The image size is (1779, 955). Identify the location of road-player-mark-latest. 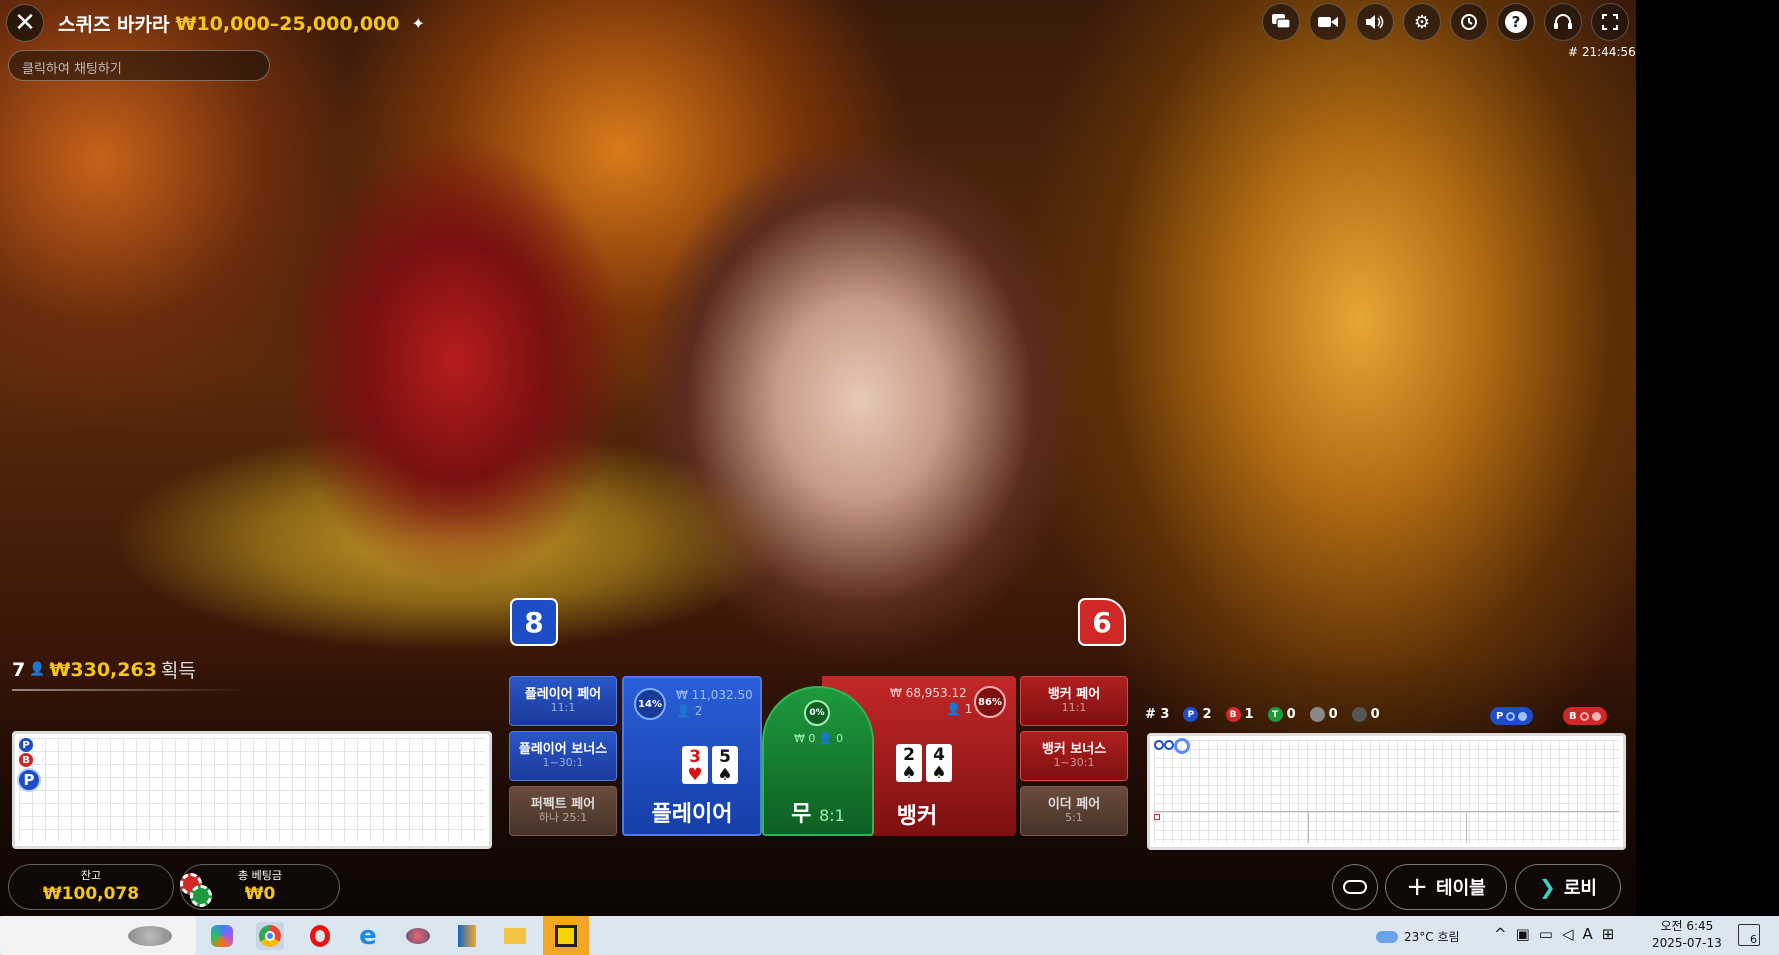
(1182, 746).